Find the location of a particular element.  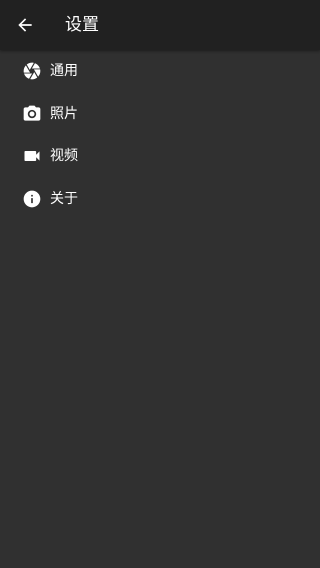

aperture-icon is located at coordinates (32, 71).